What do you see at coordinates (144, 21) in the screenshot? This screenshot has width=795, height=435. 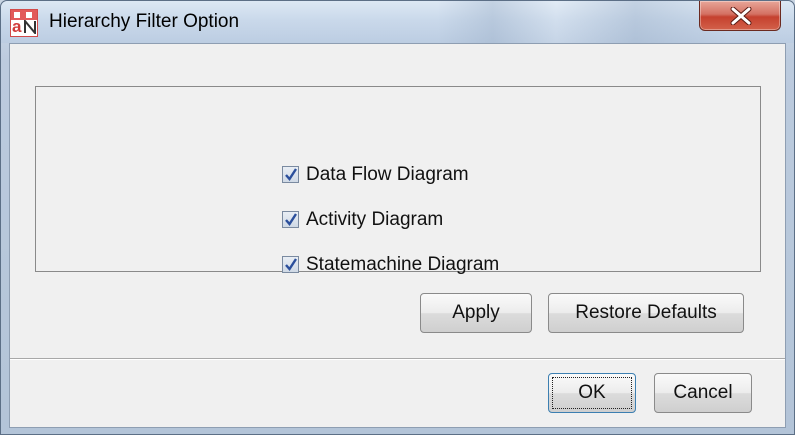 I see `window-title: Hierarchy Filter Option` at bounding box center [144, 21].